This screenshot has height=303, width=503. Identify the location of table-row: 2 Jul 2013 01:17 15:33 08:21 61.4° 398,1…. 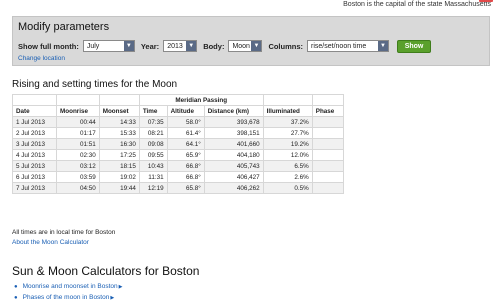
(178, 133).